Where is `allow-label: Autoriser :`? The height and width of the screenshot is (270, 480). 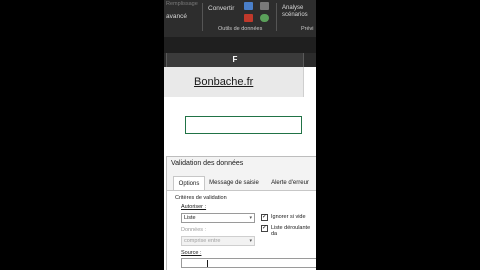
allow-label: Autoriser : is located at coordinates (194, 207).